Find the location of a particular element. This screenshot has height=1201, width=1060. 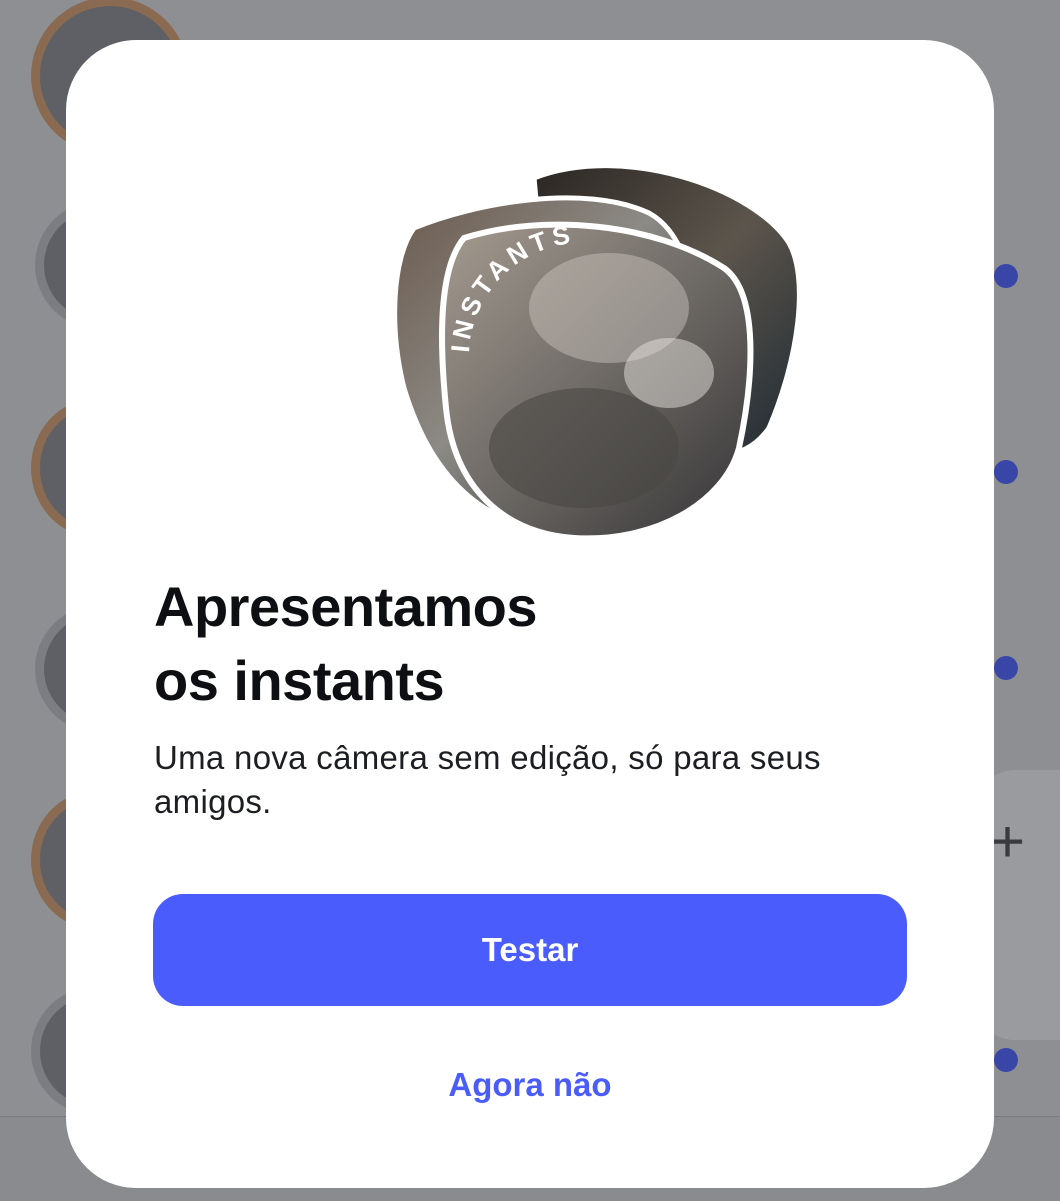

not-now-button: Agora não is located at coordinates (530, 1085).